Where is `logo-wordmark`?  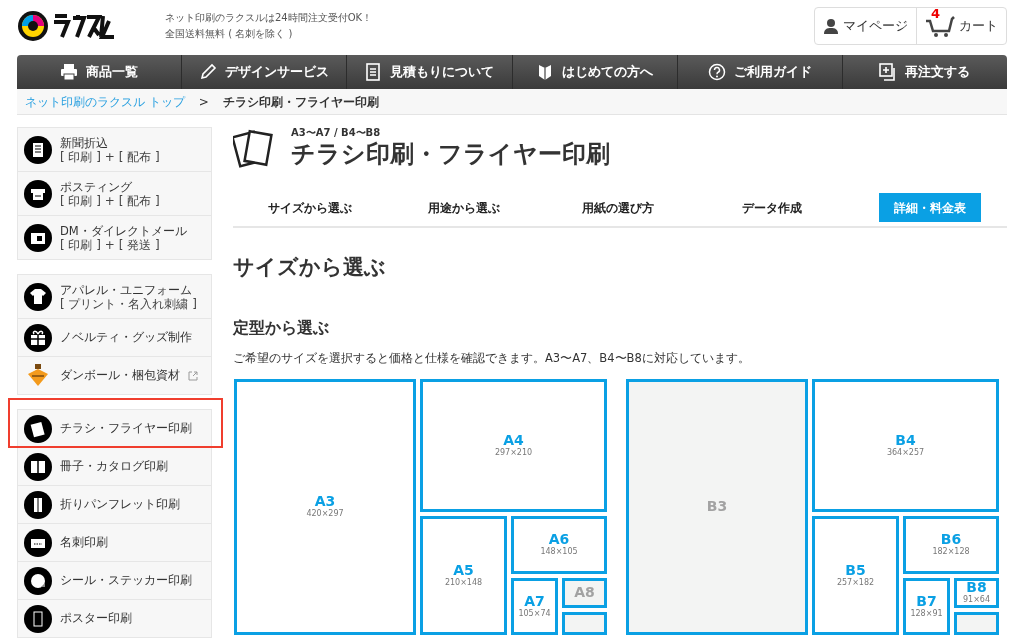 logo-wordmark is located at coordinates (84, 26).